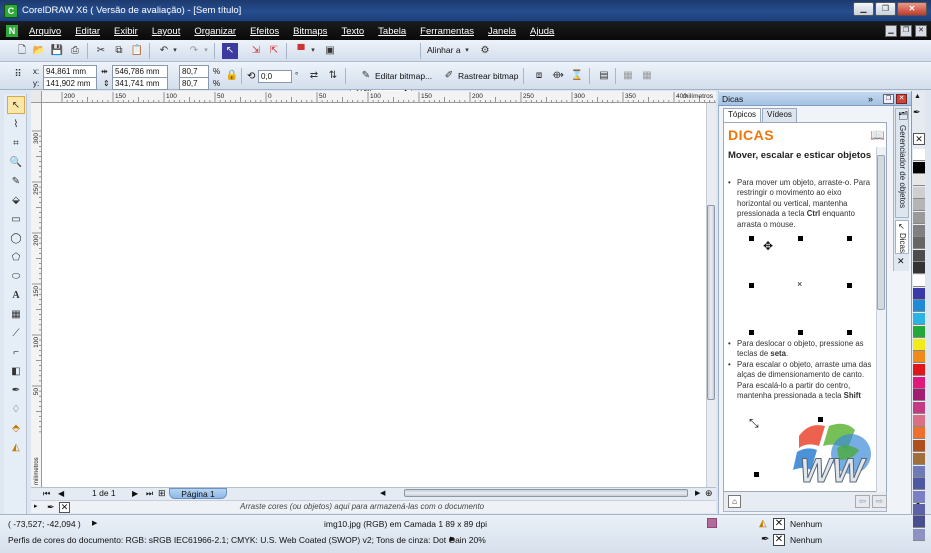  Describe the element at coordinates (449, 76) in the screenshot. I see `trace-bitmap-icon: ✐` at that location.